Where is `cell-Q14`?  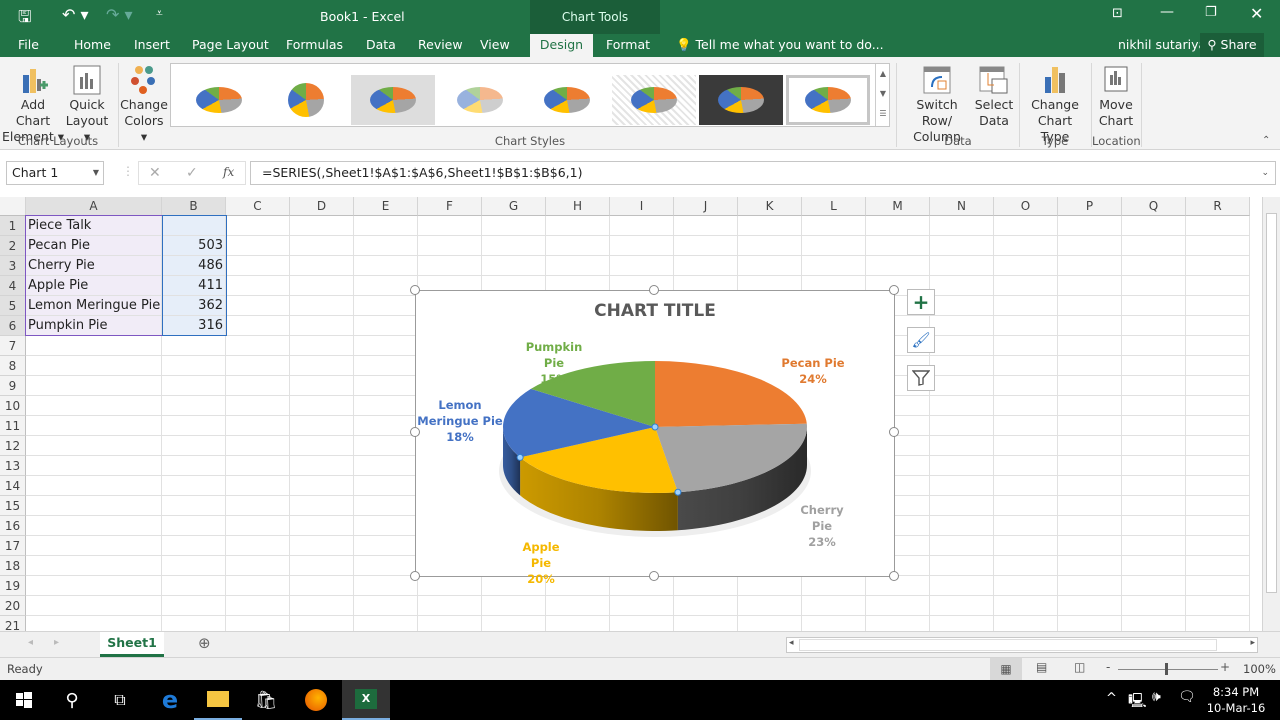 cell-Q14 is located at coordinates (1154, 486).